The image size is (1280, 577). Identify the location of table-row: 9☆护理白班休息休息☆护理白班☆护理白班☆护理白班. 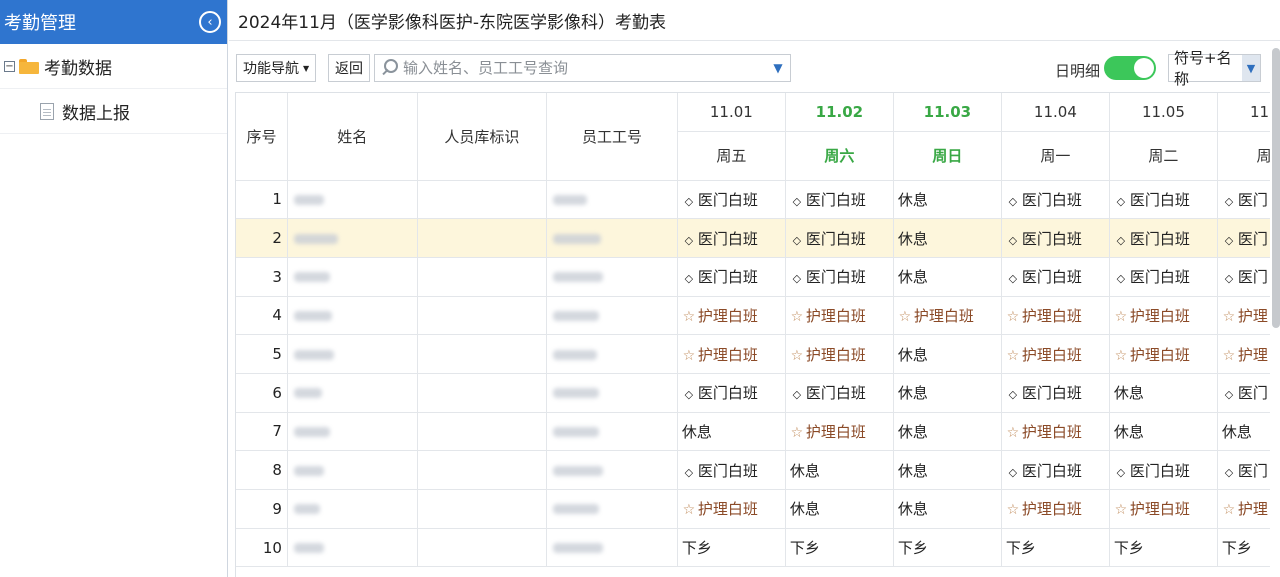
(753, 509).